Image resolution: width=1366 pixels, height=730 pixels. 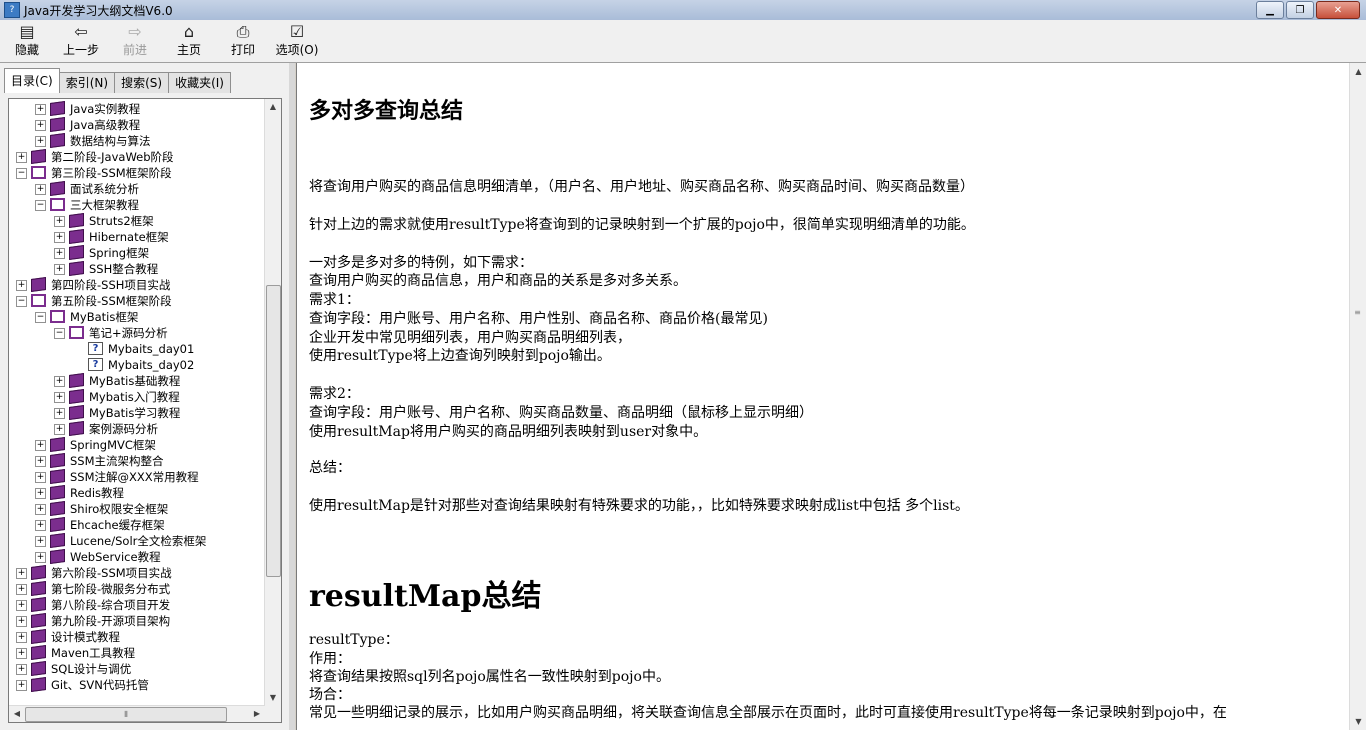 What do you see at coordinates (135, 41) in the screenshot?
I see `toolbar-button-2: ⇨ 前进` at bounding box center [135, 41].